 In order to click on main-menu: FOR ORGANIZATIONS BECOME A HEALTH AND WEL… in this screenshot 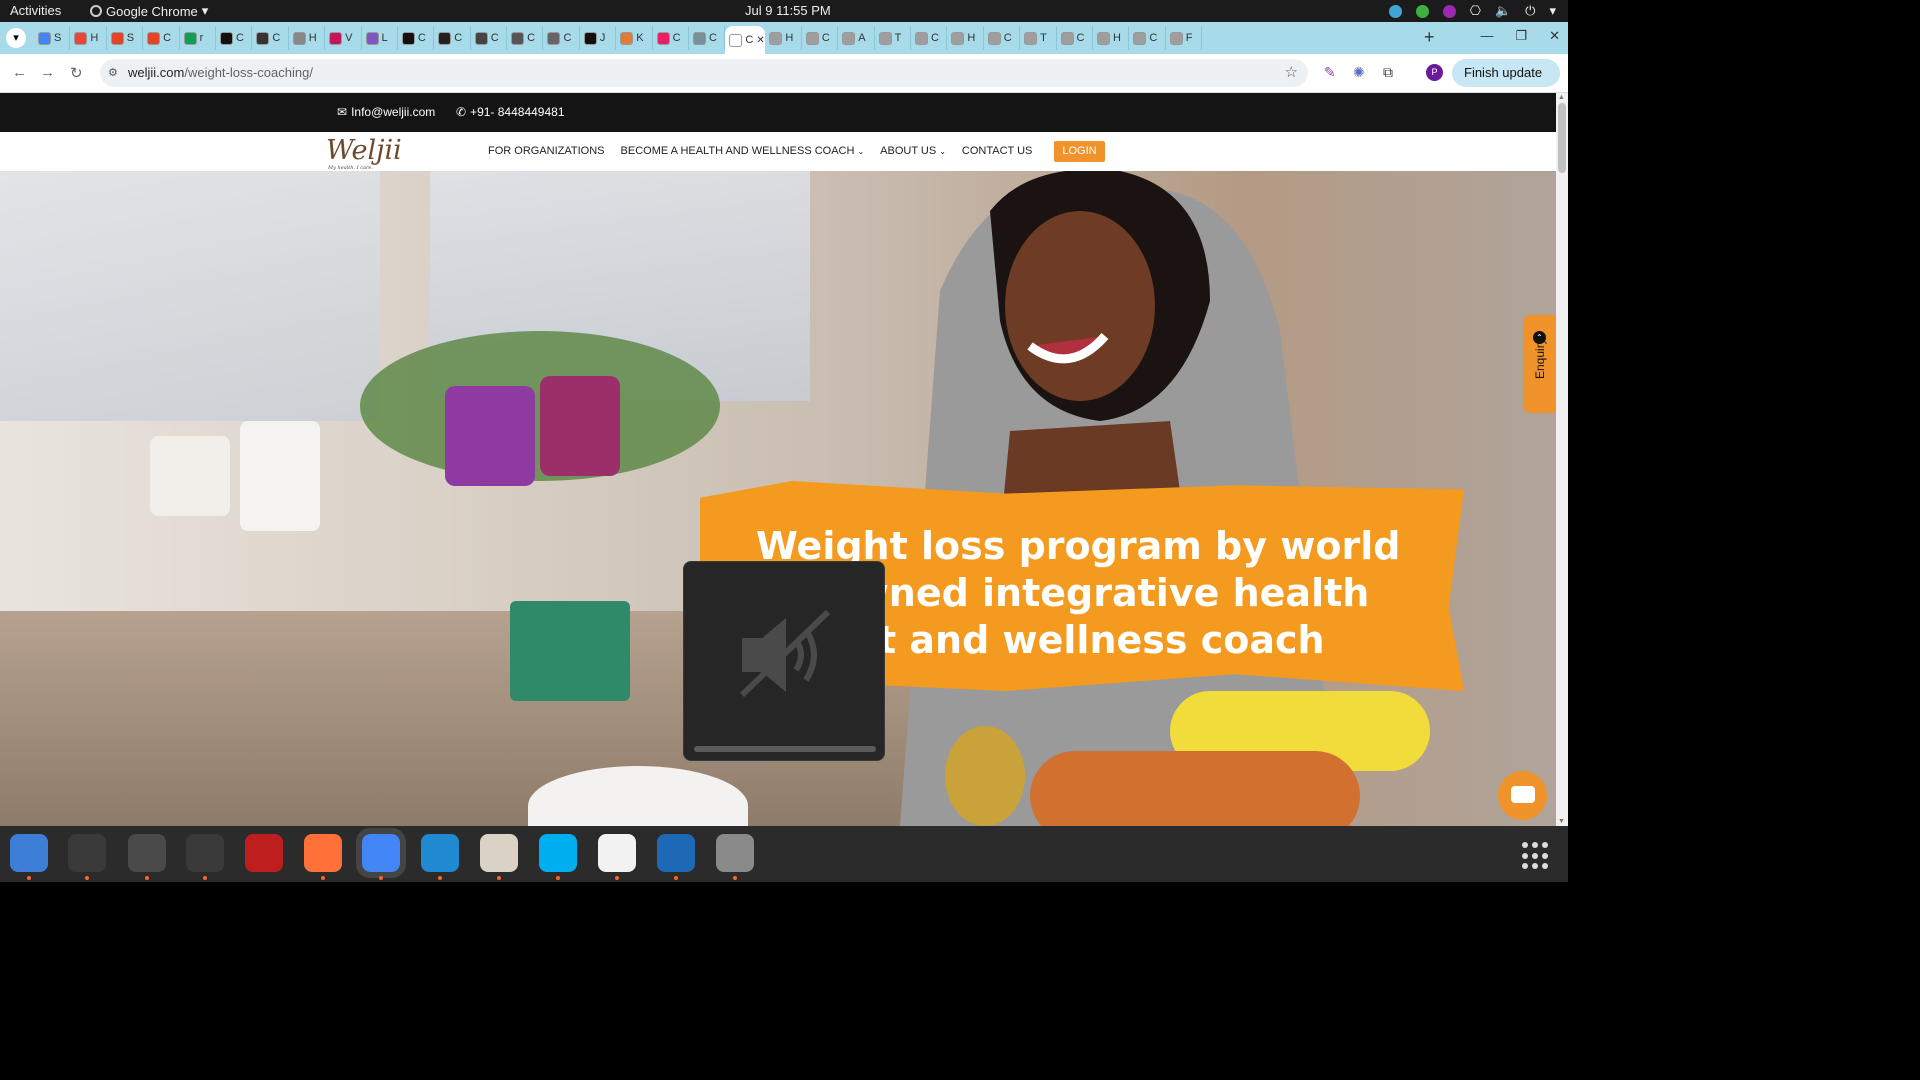, I will do `click(768, 151)`.